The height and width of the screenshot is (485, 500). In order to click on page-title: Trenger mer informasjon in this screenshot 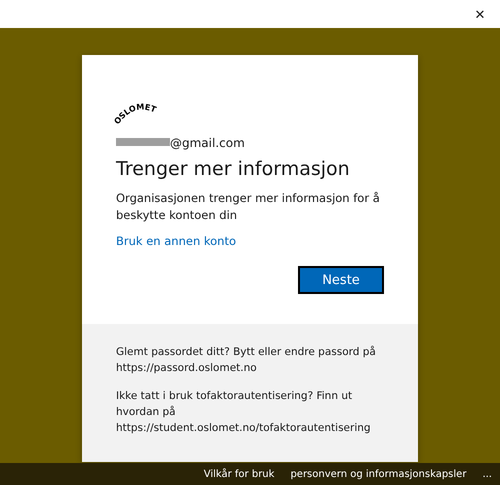, I will do `click(233, 169)`.